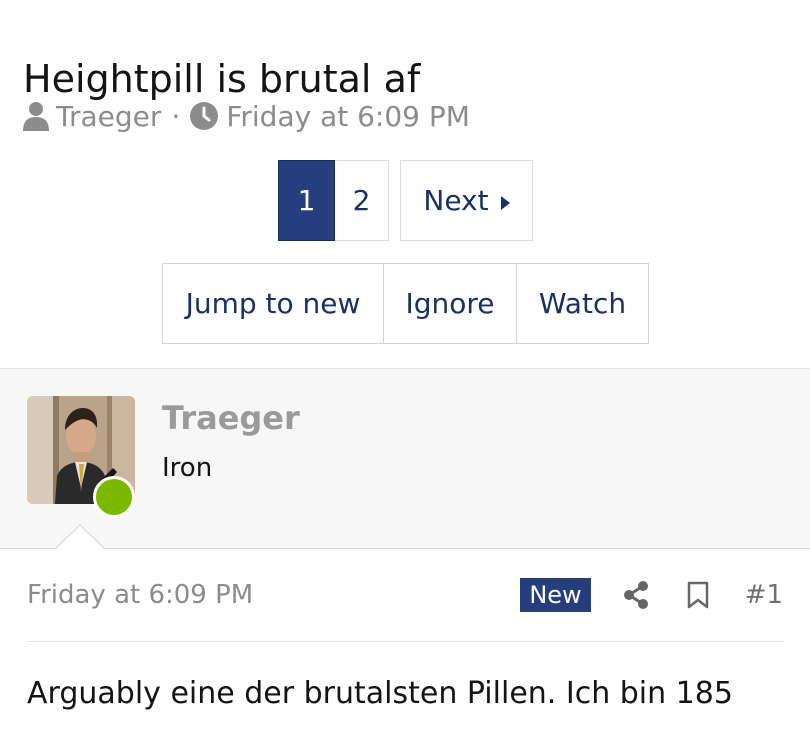 The image size is (810, 729). I want to click on next-page-button: Next, so click(466, 200).